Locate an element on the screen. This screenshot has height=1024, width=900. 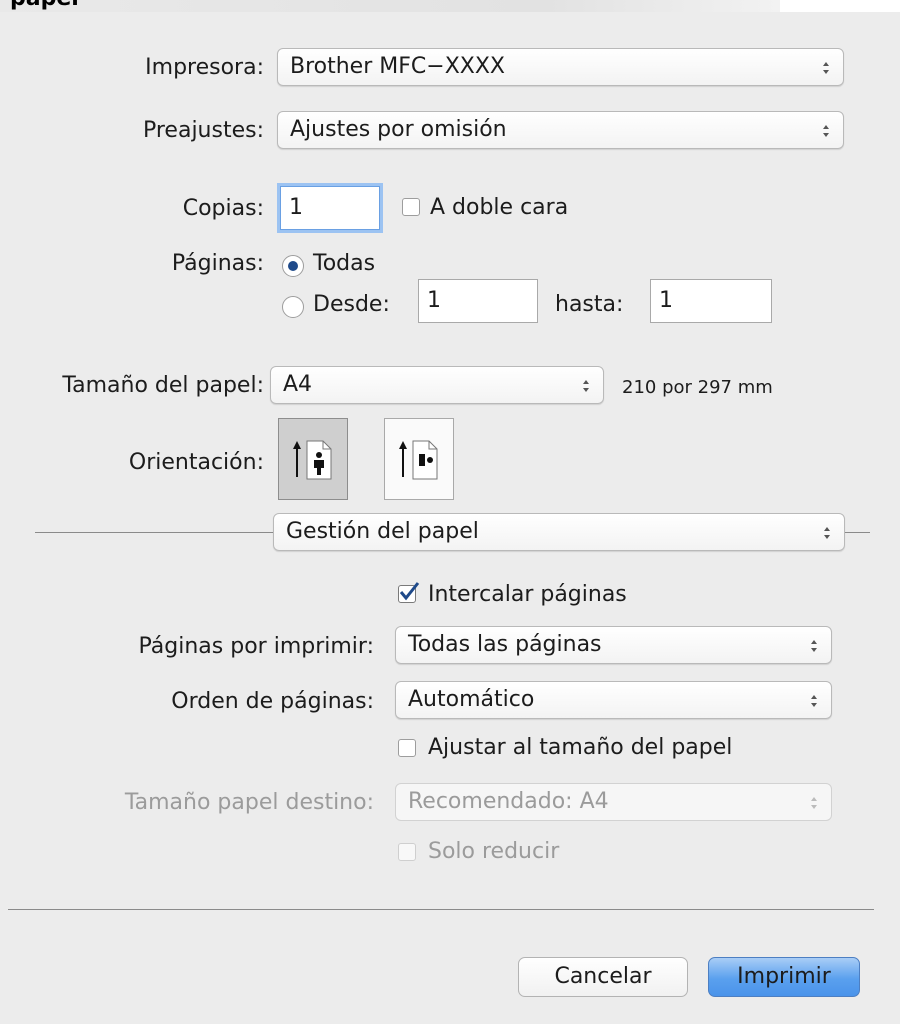
orientation-label: Orientación: is located at coordinates (196, 462).